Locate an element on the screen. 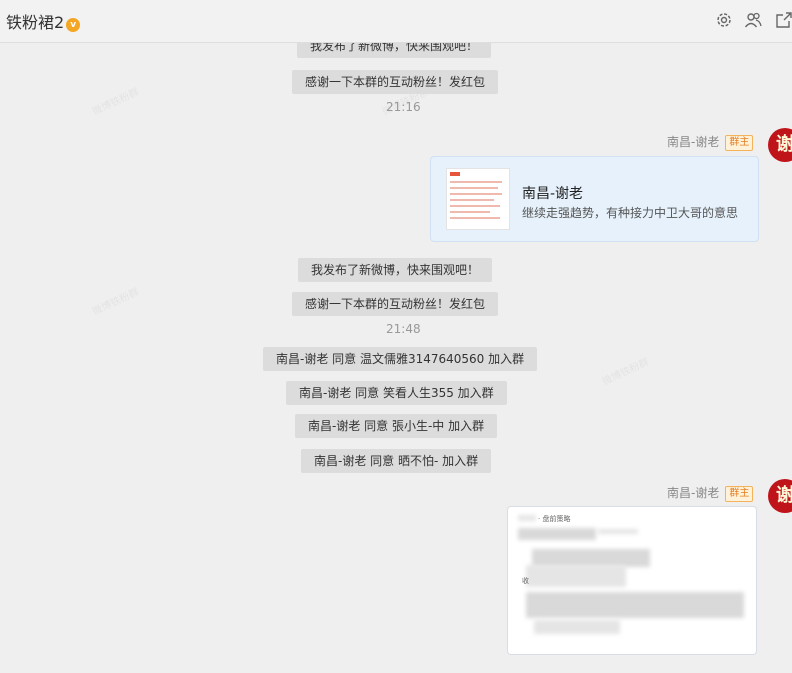 The width and height of the screenshot is (792, 673). image-message: · 盘前策略 收 is located at coordinates (632, 580).